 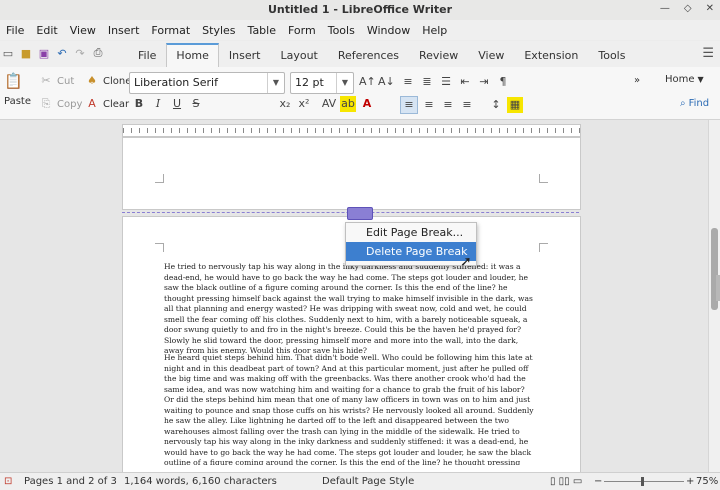 I want to click on zoom-slider, so click(x=644, y=481).